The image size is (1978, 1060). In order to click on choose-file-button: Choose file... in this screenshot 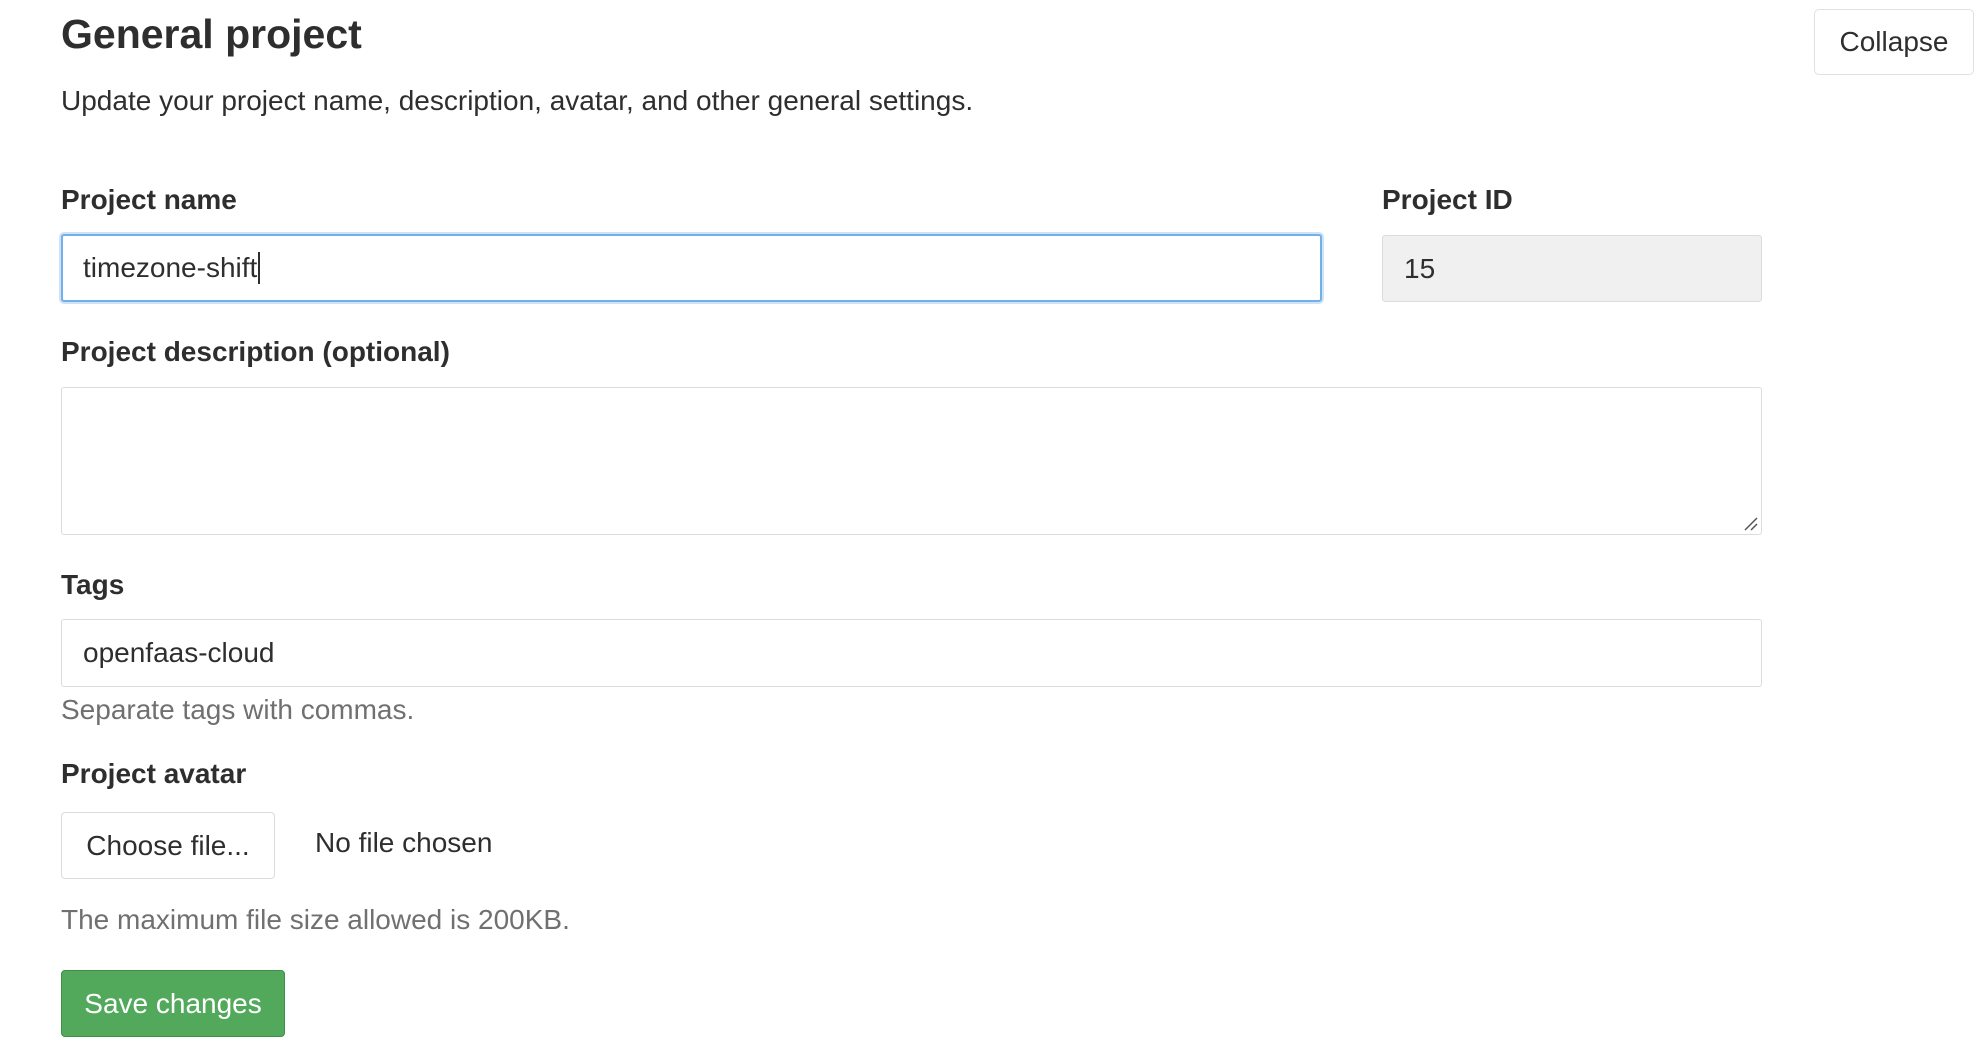, I will do `click(168, 845)`.